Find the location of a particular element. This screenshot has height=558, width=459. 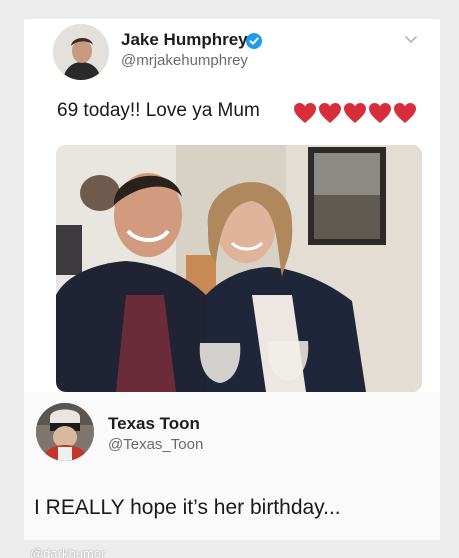

reply-author-handle: @Texas_Toon is located at coordinates (155, 444).